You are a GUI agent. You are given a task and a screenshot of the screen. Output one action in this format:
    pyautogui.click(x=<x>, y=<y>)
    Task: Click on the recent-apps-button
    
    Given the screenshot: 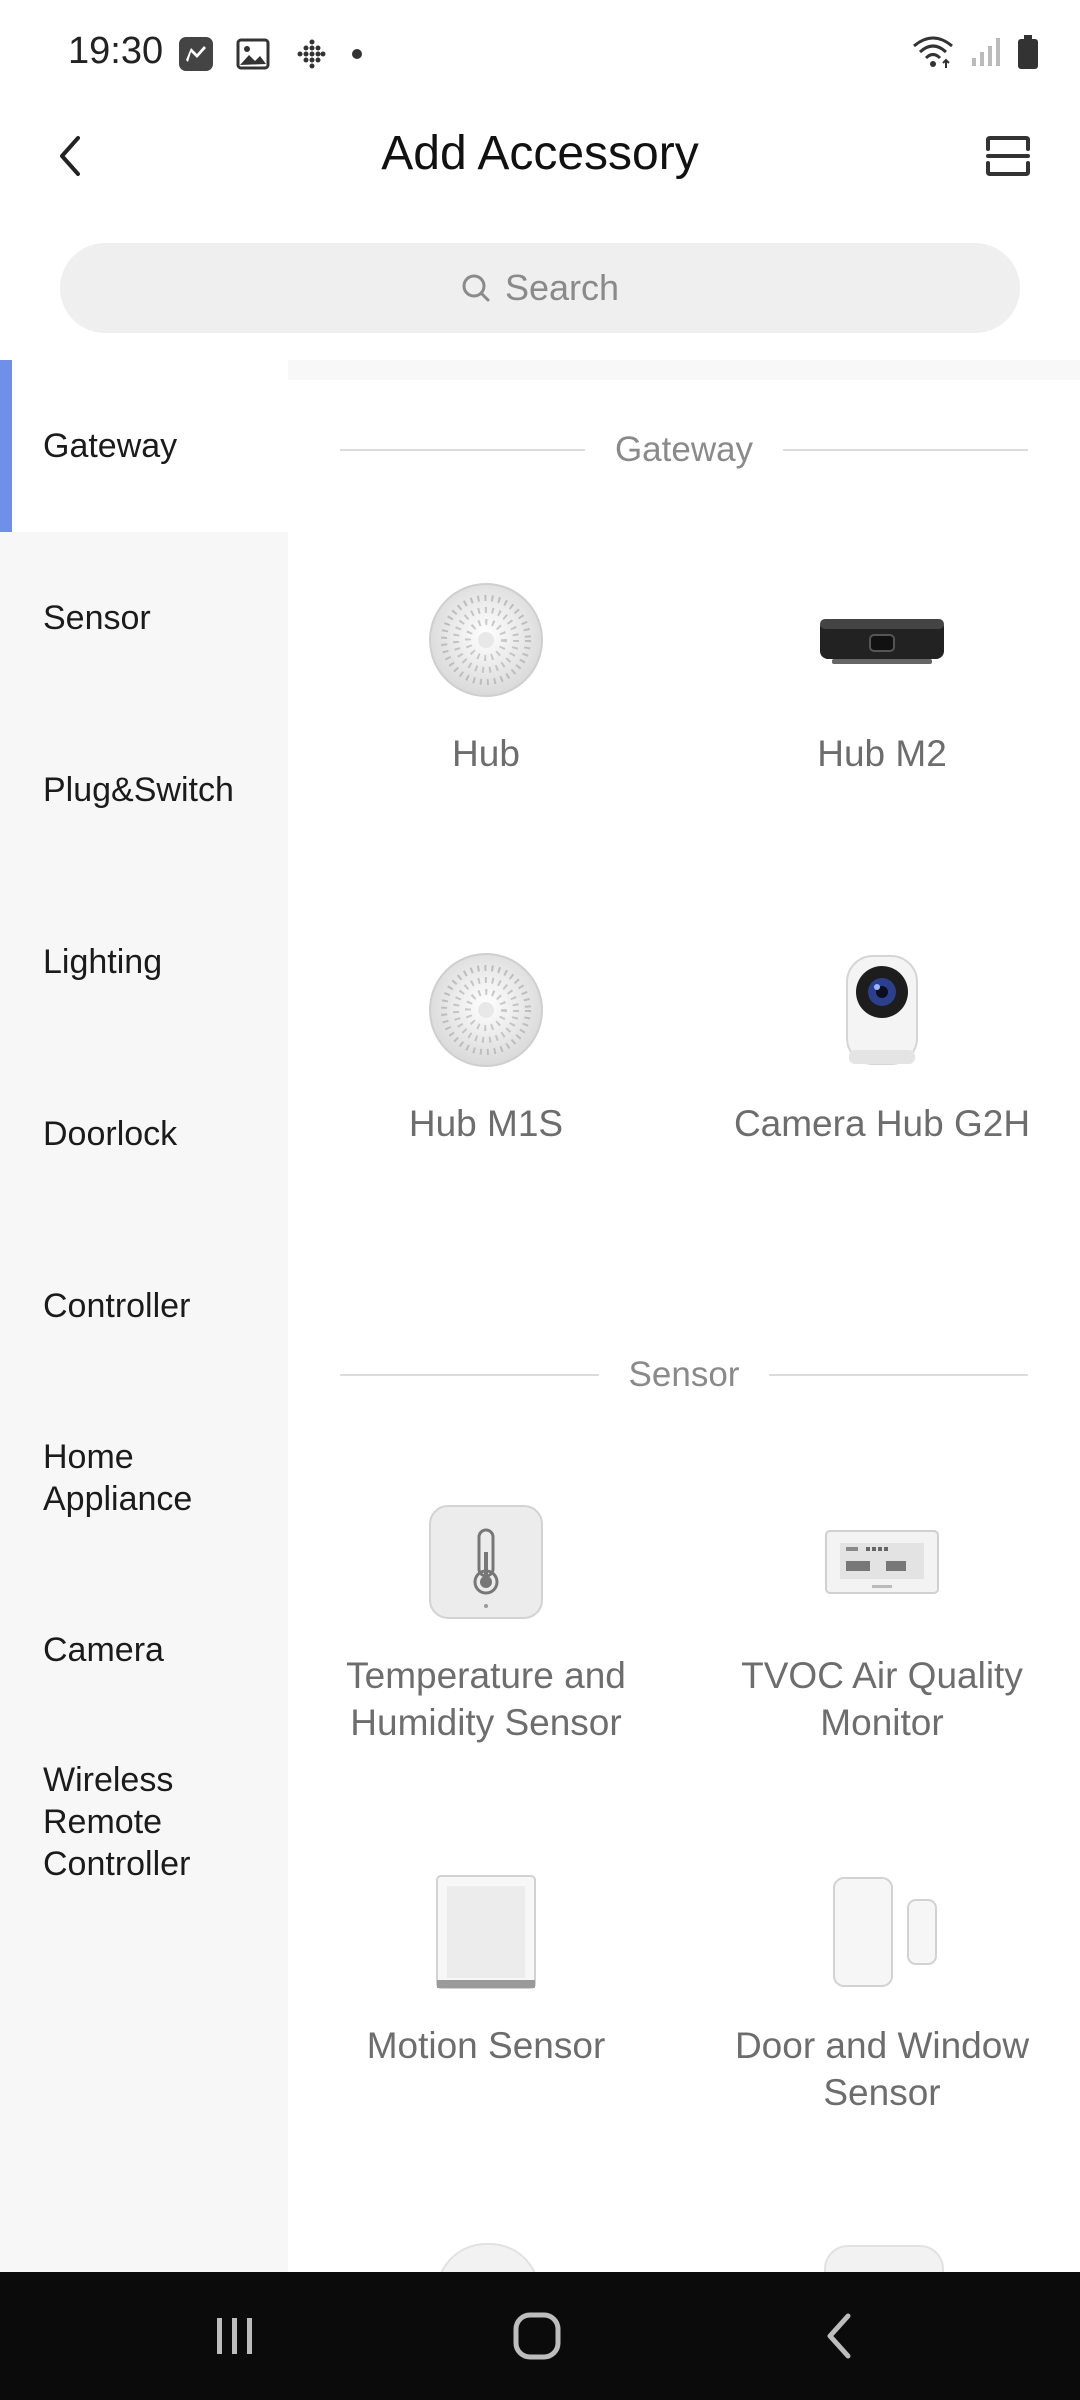 What is the action you would take?
    pyautogui.click(x=235, y=2336)
    